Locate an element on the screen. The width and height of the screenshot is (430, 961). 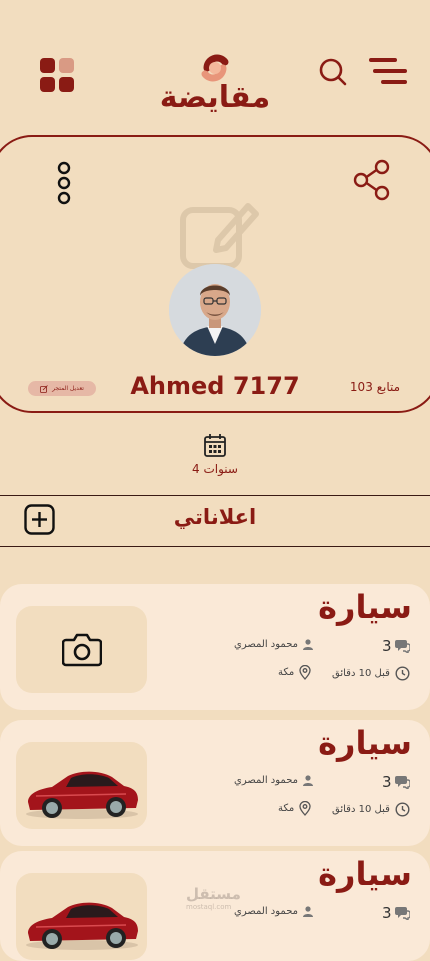
watermark-text: مستقل is located at coordinates (213, 894).